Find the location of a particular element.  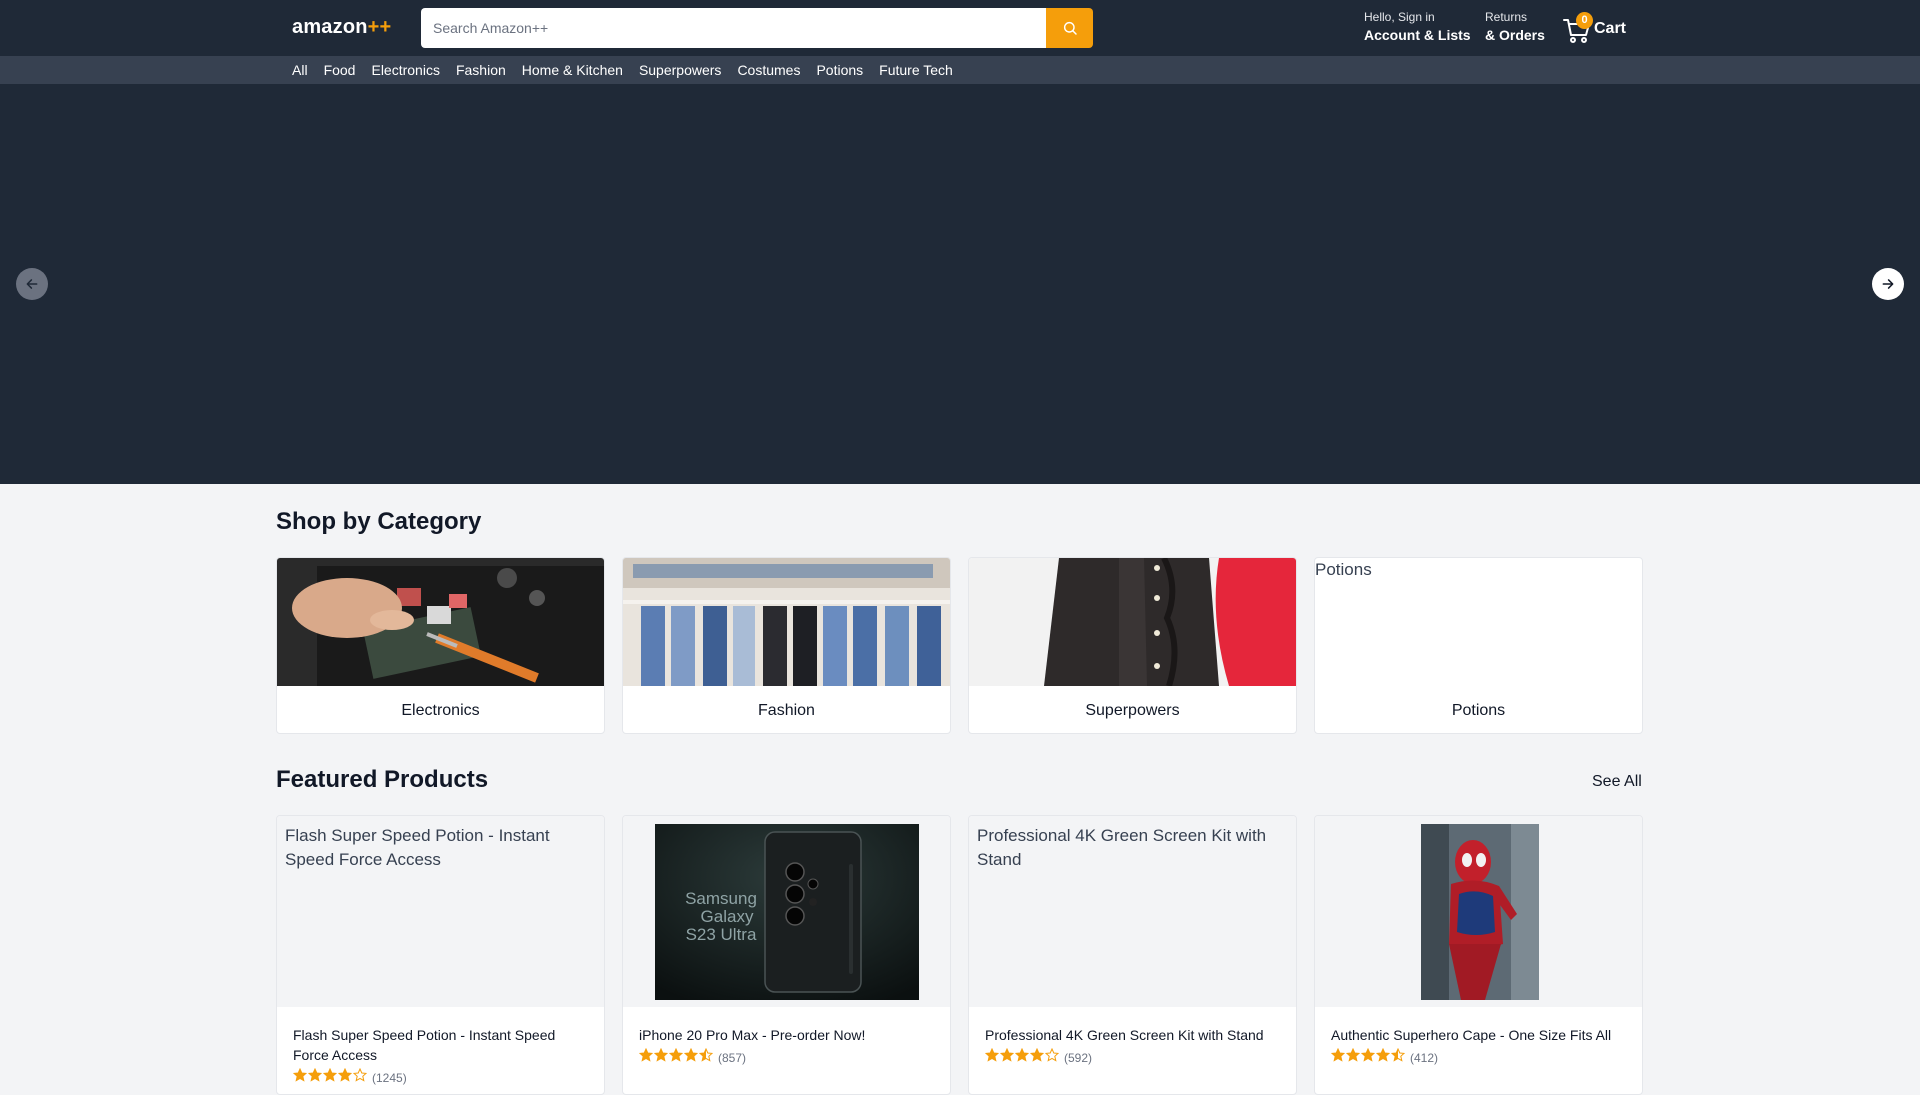

phone-brand-text: Samsung is located at coordinates (721, 898).